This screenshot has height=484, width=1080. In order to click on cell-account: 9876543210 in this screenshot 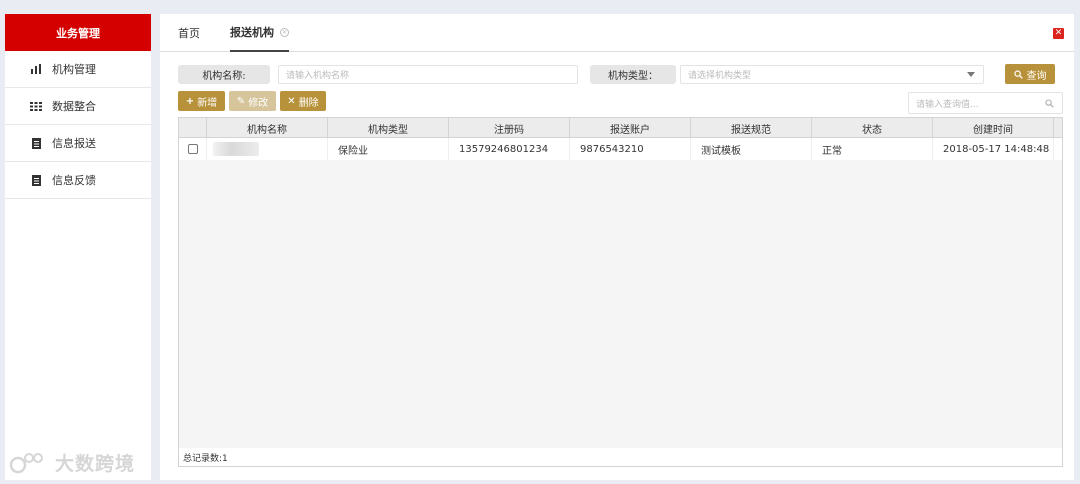, I will do `click(630, 149)`.